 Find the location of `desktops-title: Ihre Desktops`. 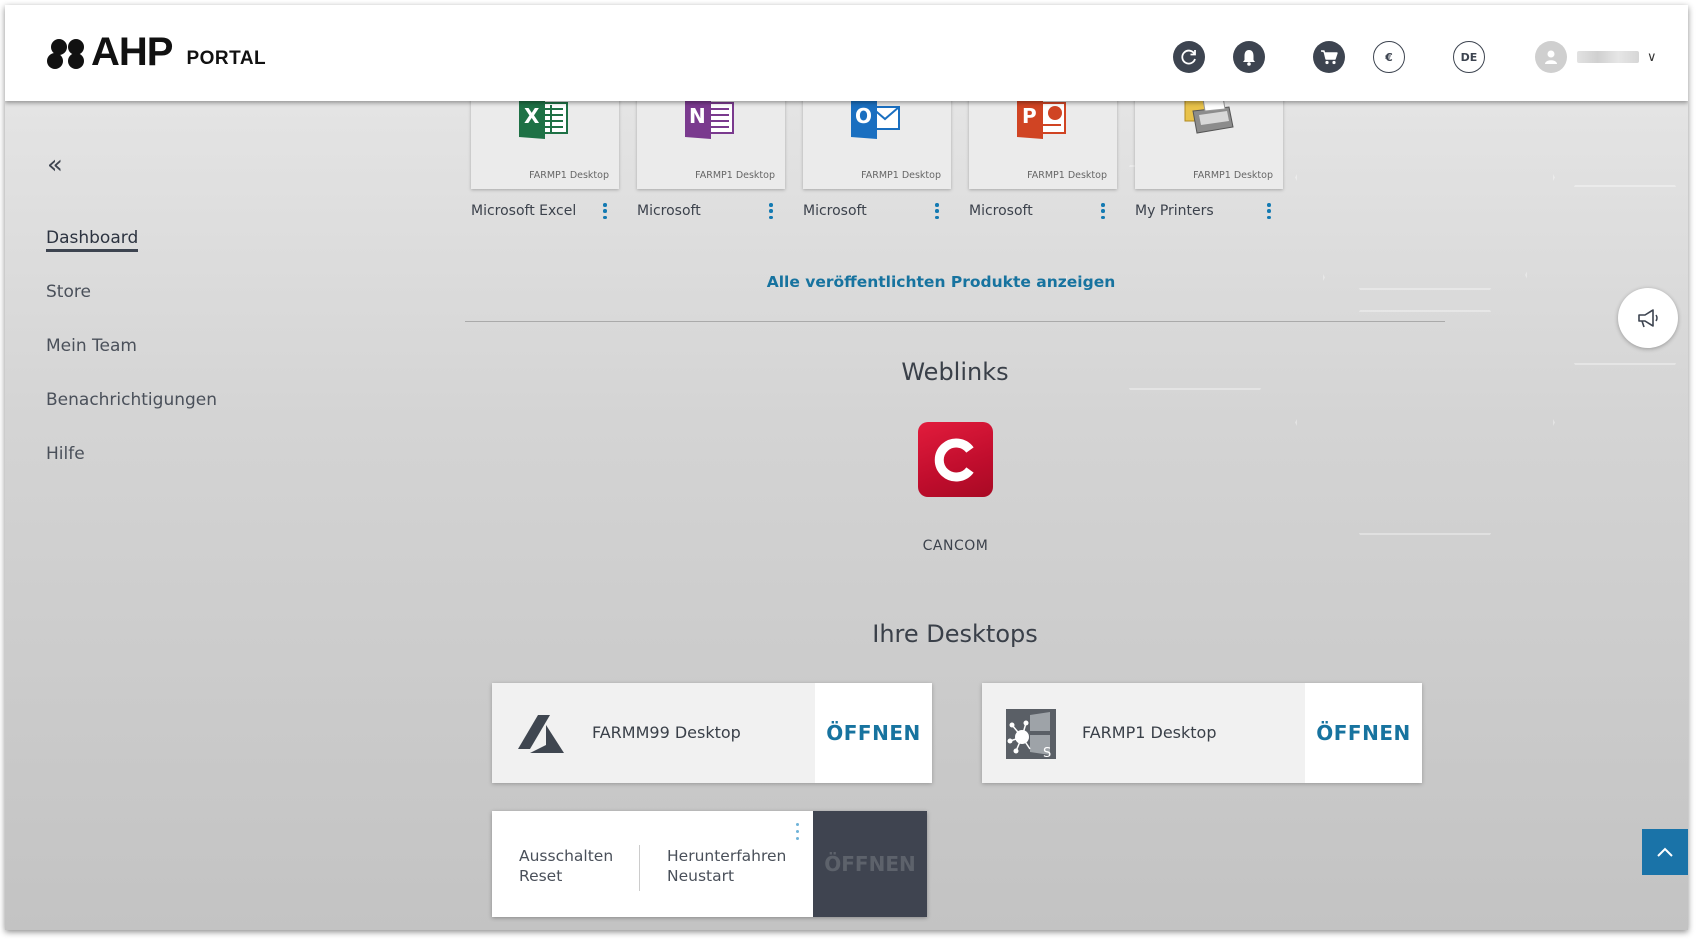

desktops-title: Ihre Desktops is located at coordinates (955, 634).